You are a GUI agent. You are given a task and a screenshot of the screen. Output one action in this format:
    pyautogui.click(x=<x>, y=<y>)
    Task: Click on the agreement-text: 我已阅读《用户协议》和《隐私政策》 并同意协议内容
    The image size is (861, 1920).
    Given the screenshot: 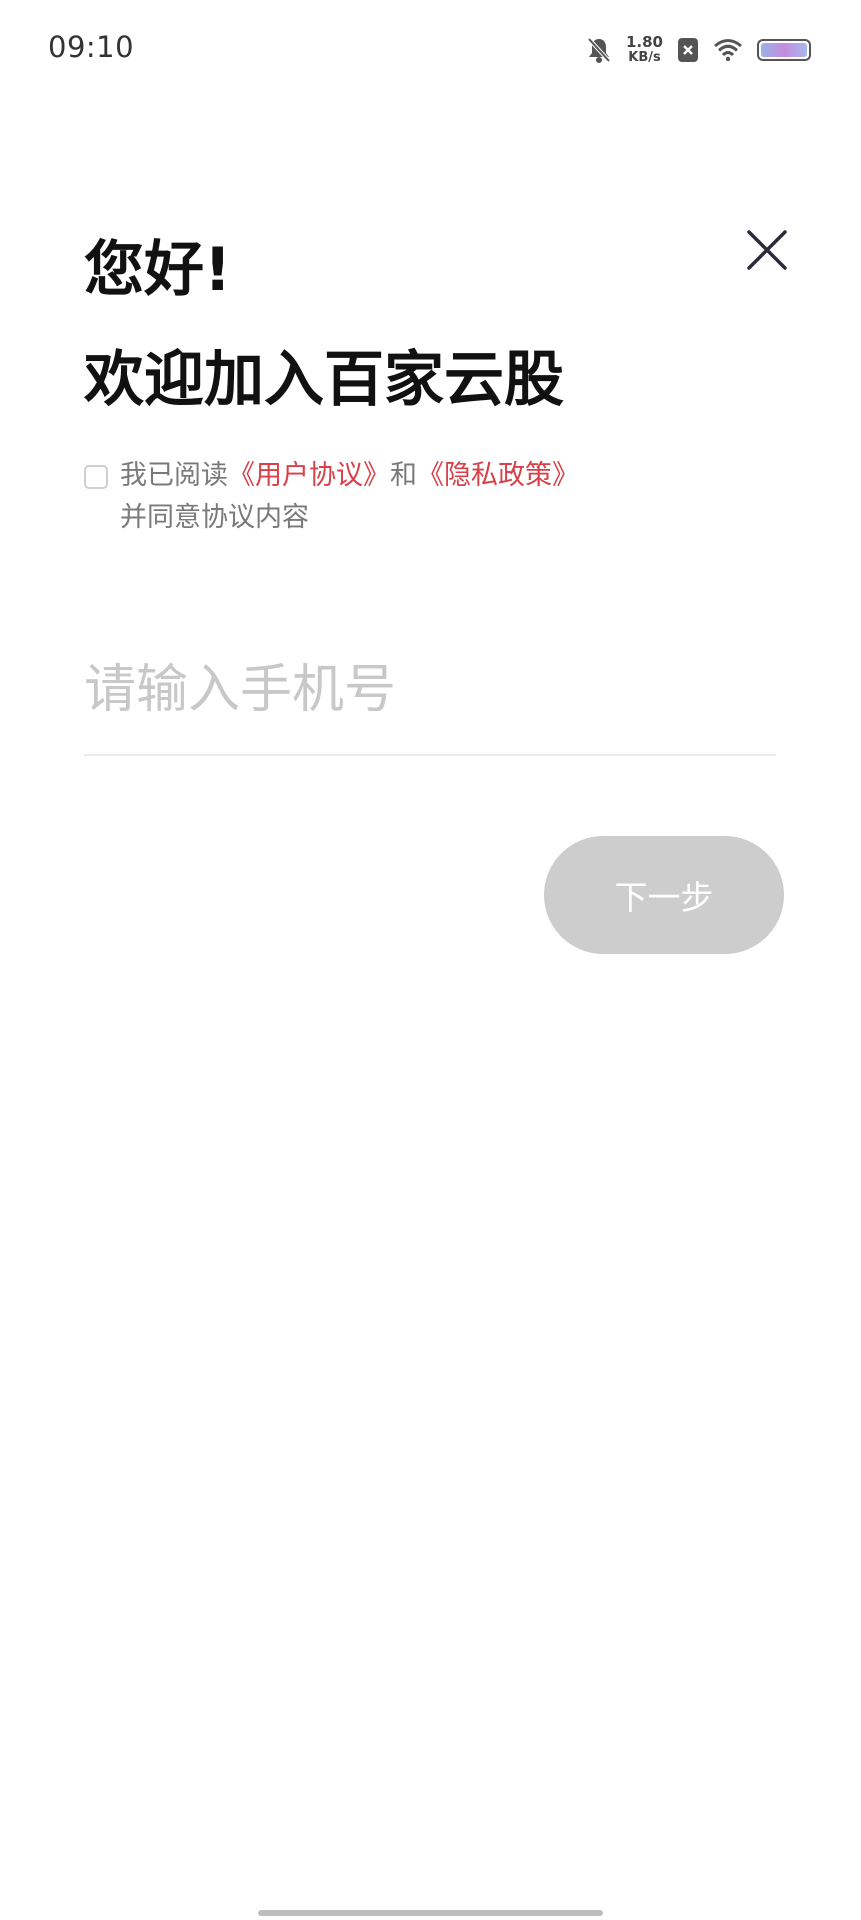 What is the action you would take?
    pyautogui.click(x=430, y=497)
    